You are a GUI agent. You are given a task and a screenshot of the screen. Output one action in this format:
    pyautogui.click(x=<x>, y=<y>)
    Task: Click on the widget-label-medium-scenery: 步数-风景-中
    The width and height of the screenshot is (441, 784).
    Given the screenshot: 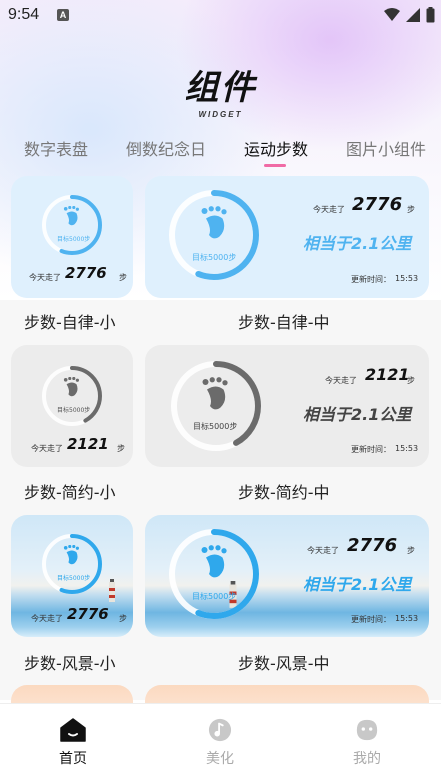 What is the action you would take?
    pyautogui.click(x=284, y=663)
    